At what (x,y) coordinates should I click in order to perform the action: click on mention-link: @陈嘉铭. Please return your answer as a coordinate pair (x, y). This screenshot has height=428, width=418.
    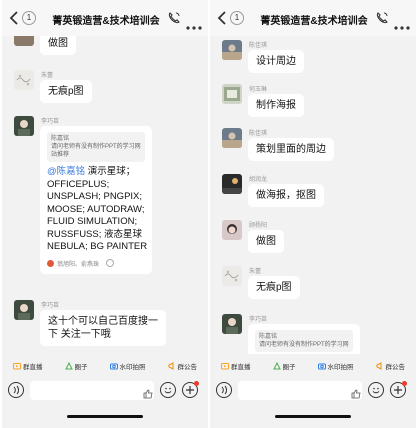
    Looking at the image, I should click on (66, 171).